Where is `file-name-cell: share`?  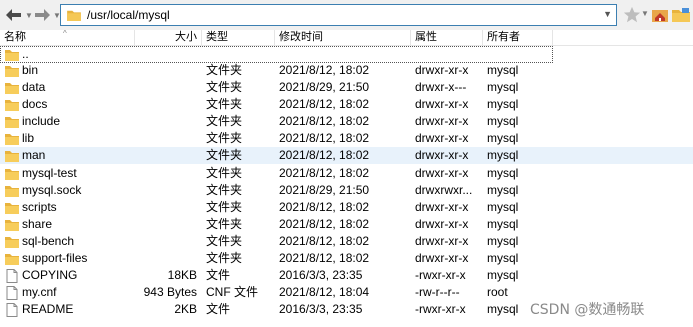
file-name-cell: share is located at coordinates (28, 224).